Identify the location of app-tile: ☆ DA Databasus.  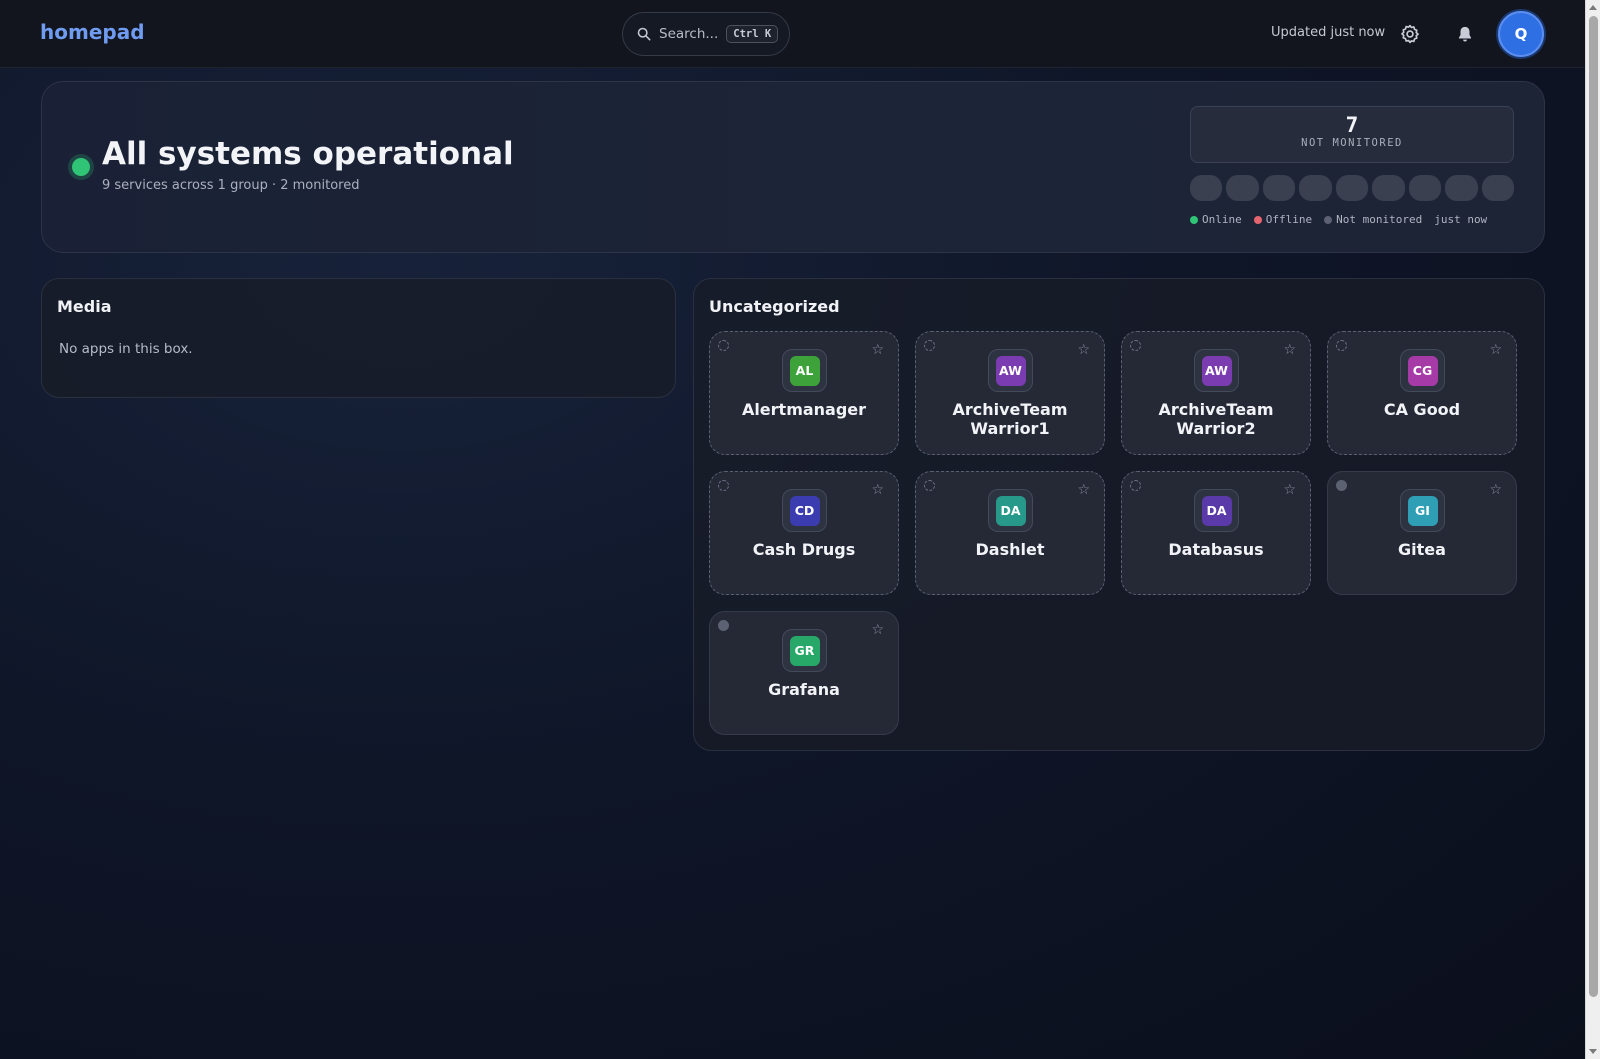
(1216, 533).